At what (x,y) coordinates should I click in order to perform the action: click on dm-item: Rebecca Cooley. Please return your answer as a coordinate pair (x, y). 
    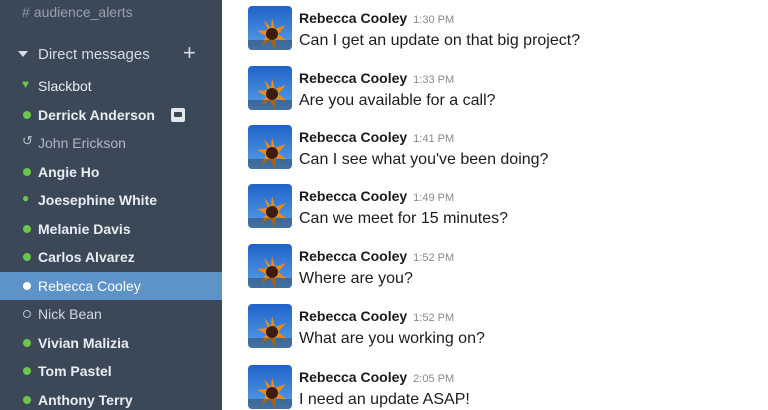
    Looking at the image, I should click on (111, 285).